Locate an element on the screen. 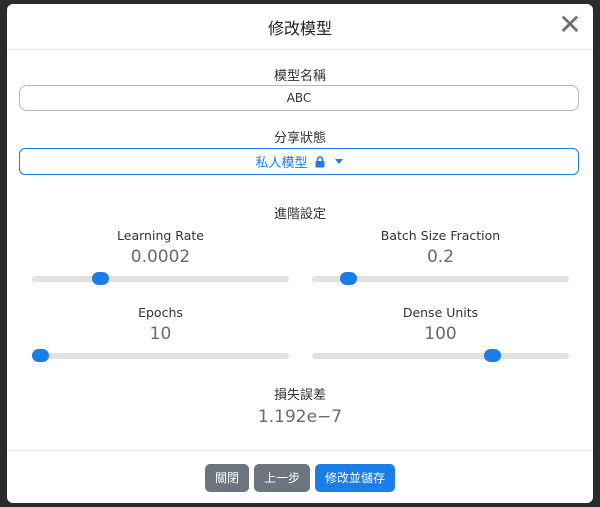 This screenshot has width=600, height=507. epochs-value: 10 is located at coordinates (160, 334).